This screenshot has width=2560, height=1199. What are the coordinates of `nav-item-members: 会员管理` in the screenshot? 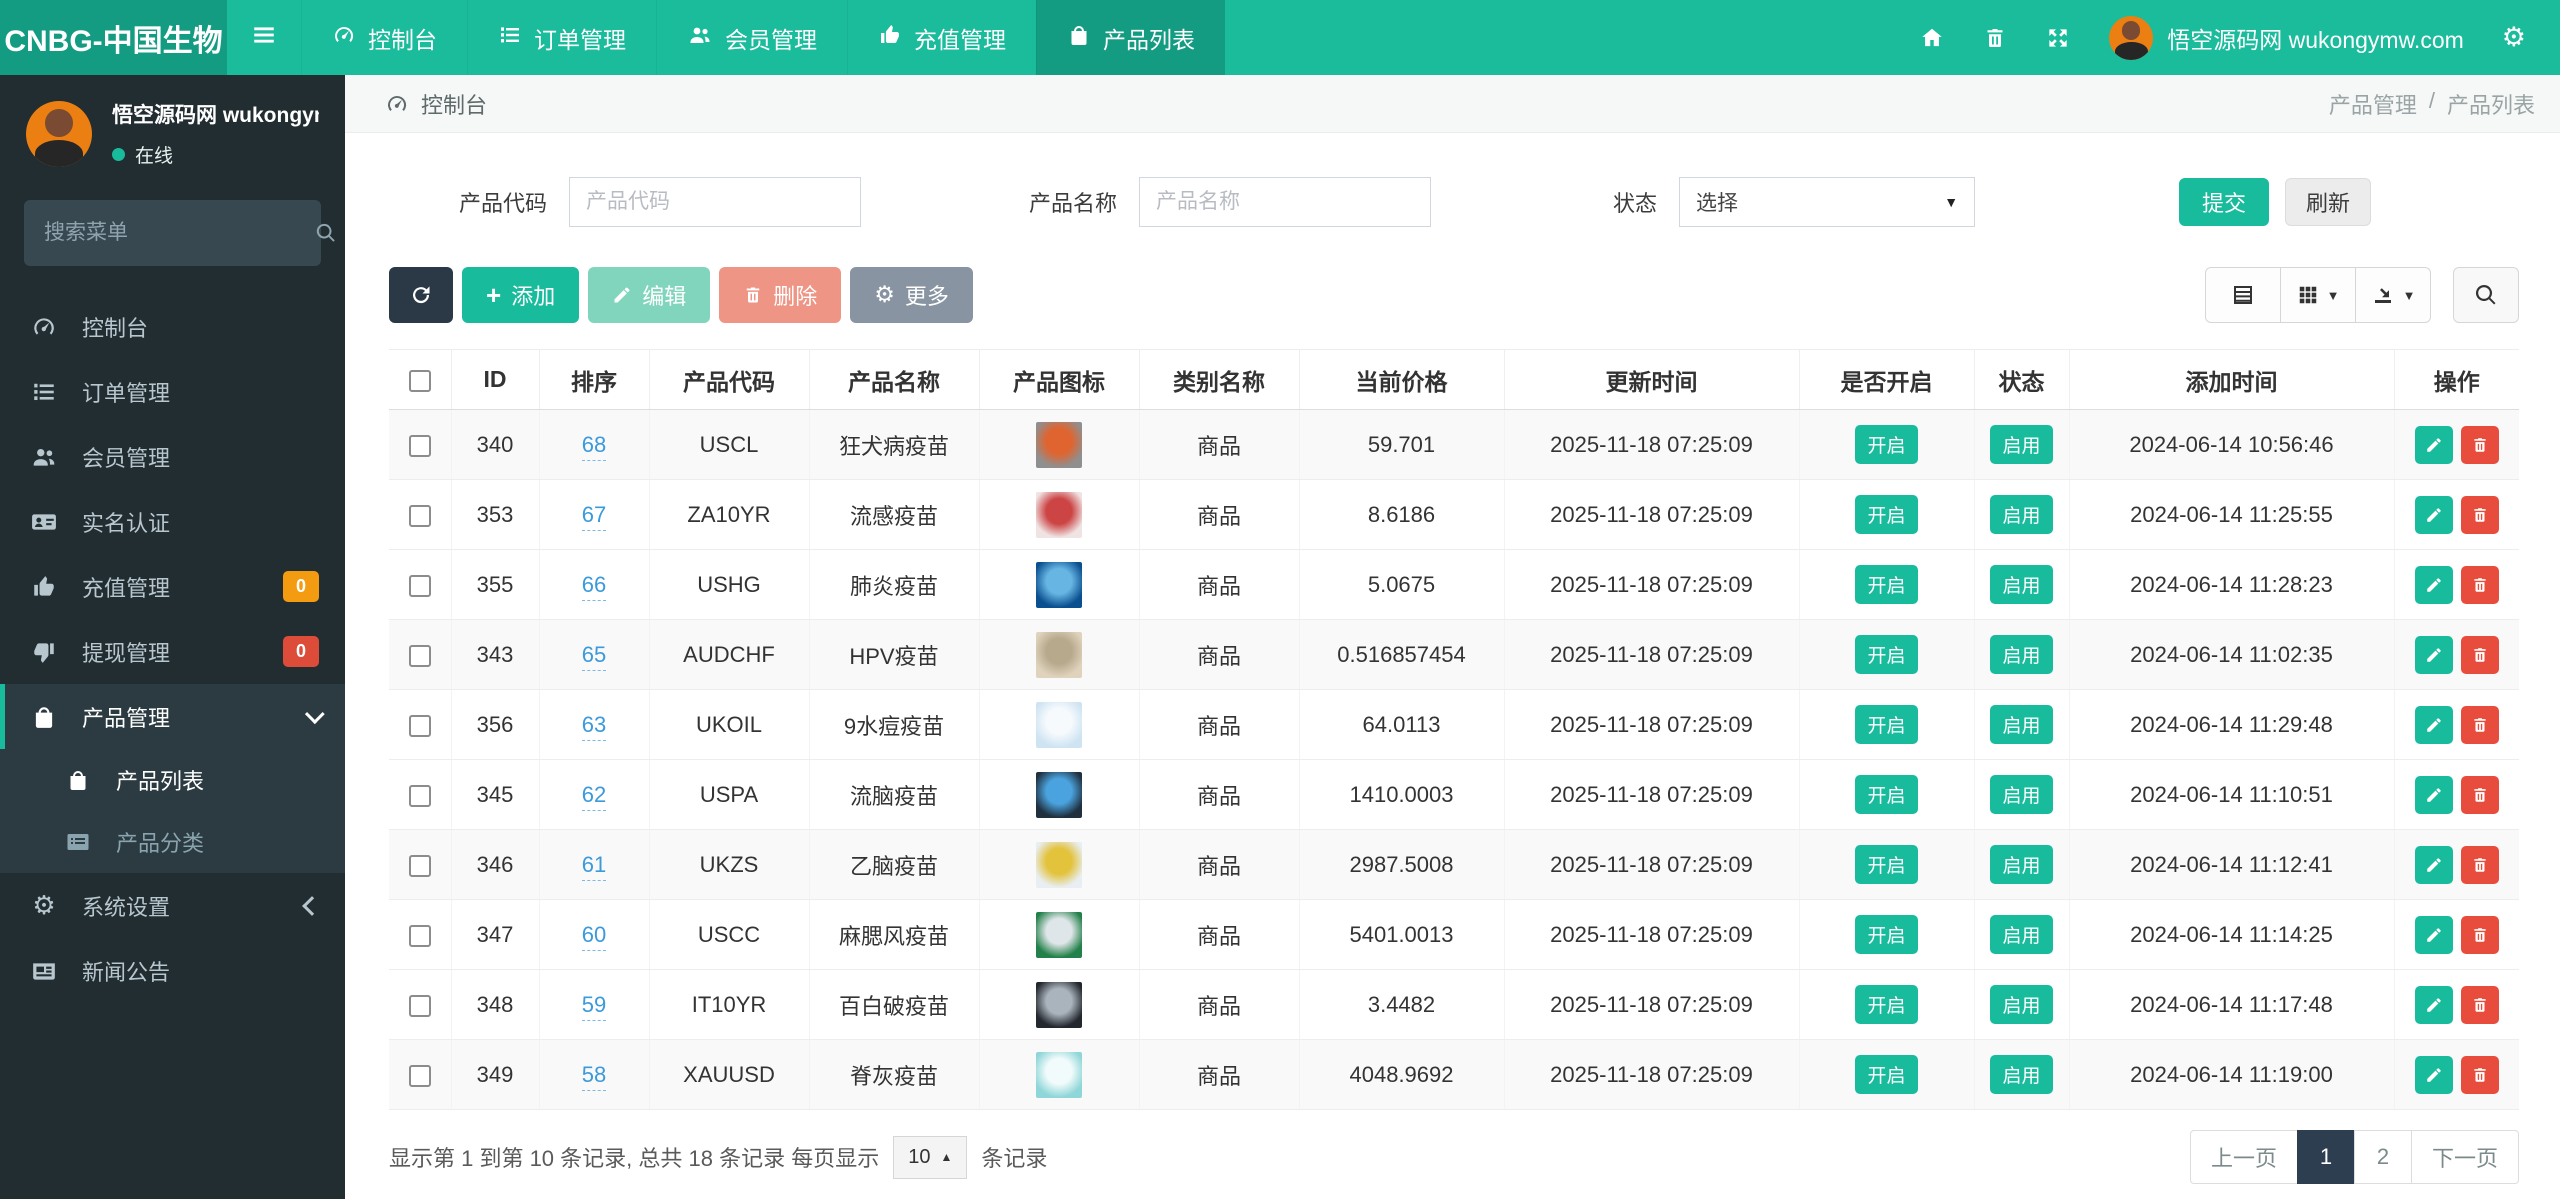 It's located at (751, 37).